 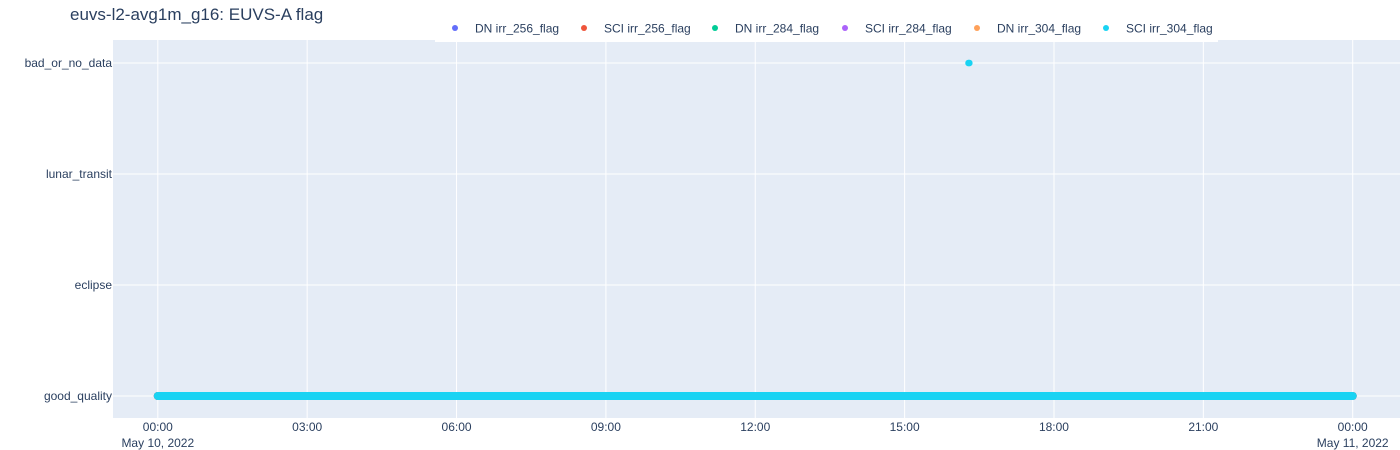 What do you see at coordinates (78, 396) in the screenshot?
I see `y-tick-label: good_quality` at bounding box center [78, 396].